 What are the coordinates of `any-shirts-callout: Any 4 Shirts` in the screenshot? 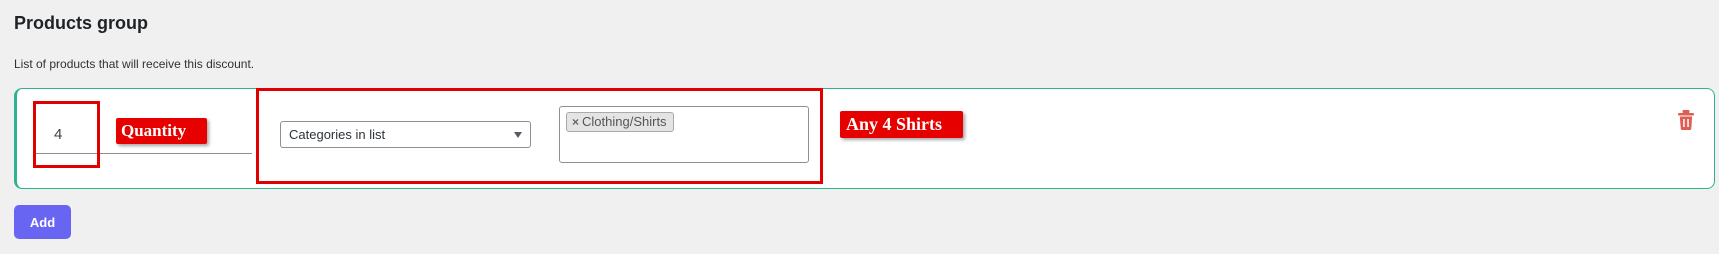 It's located at (901, 124).